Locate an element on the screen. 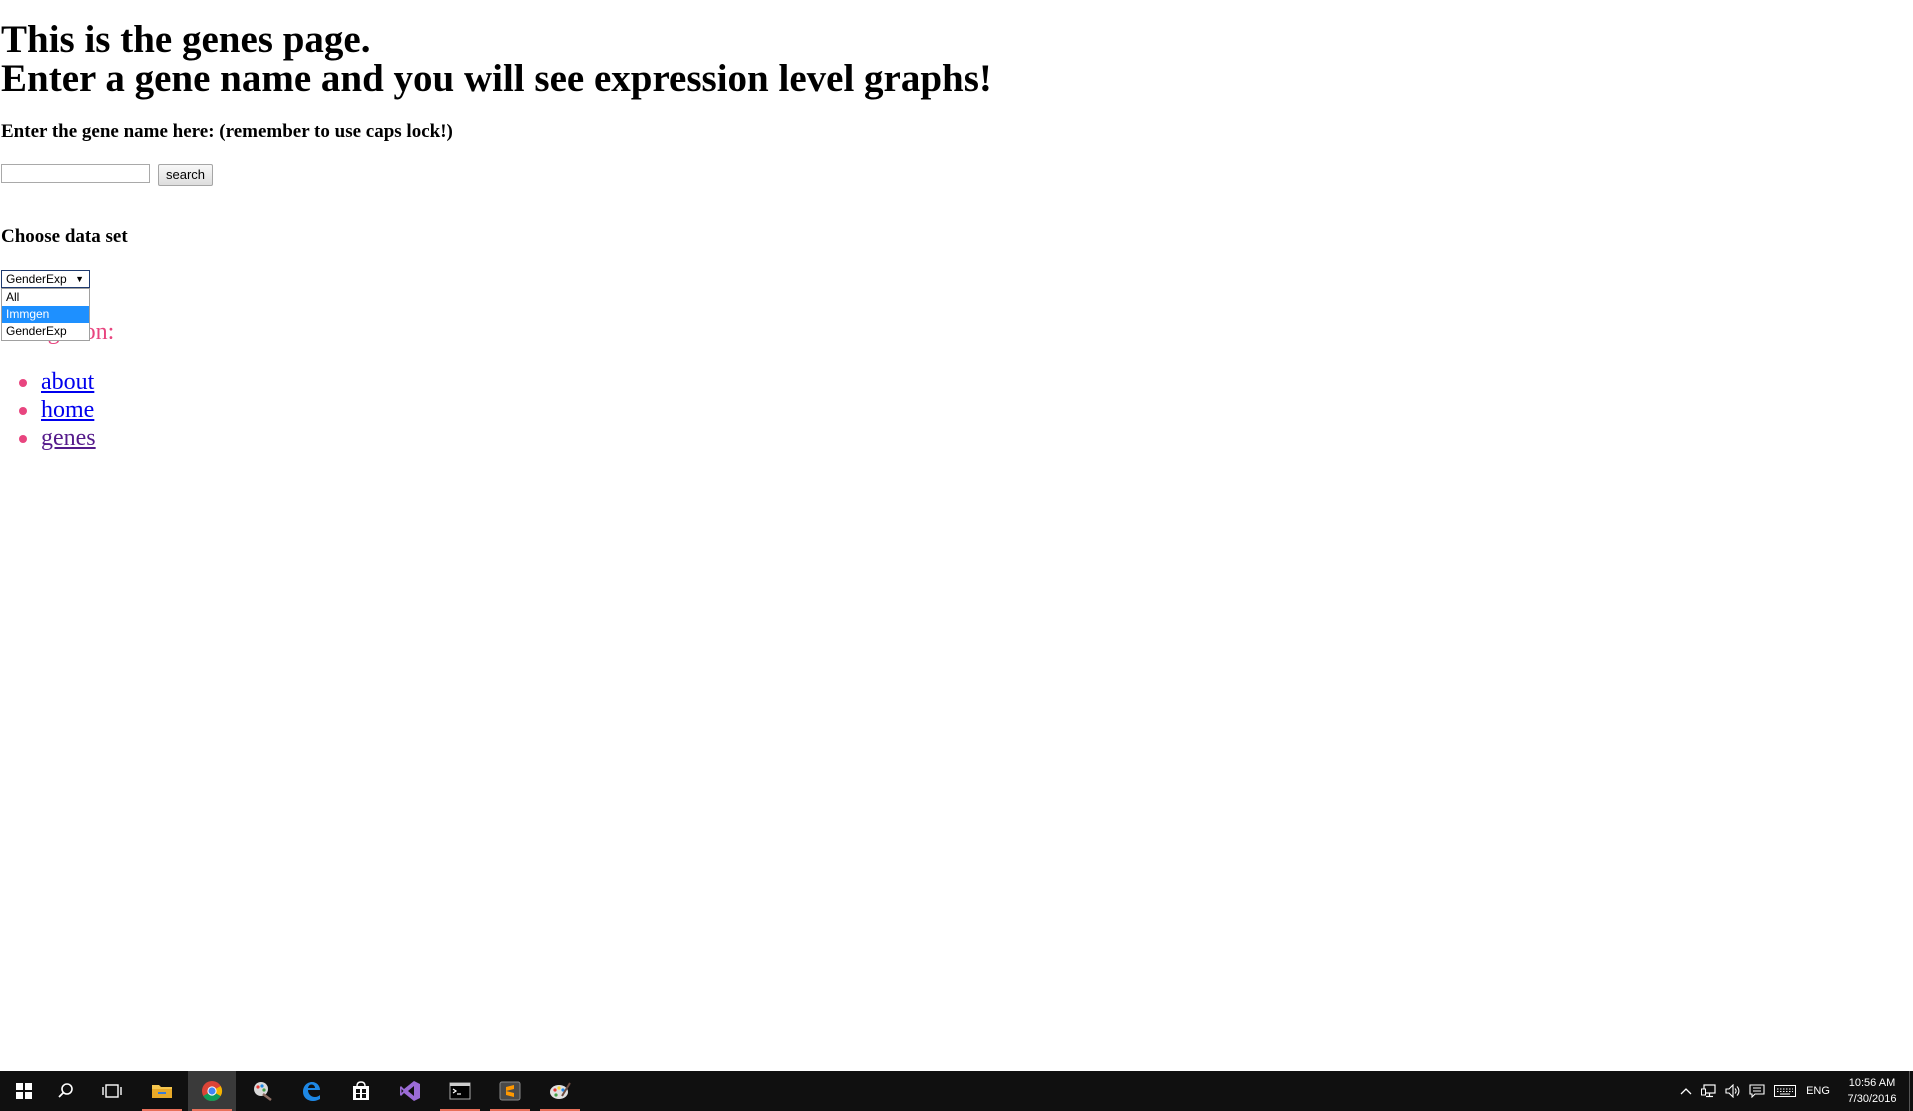  dataset-dropdown-list: All Immgen GenderExp is located at coordinates (45, 314).